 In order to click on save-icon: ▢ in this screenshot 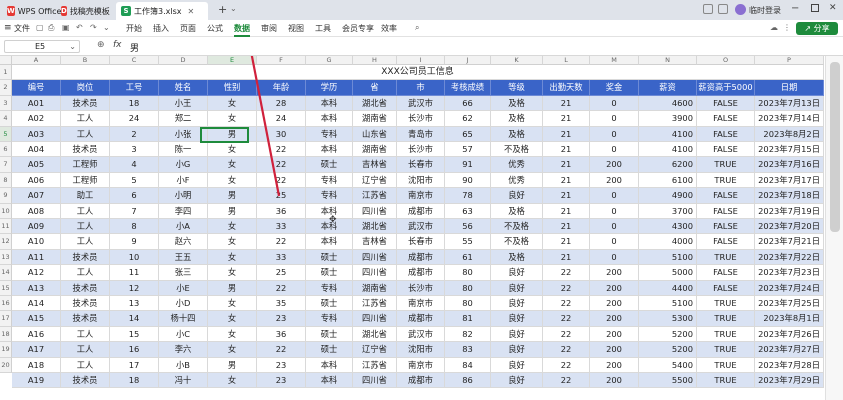, I will do `click(40, 27)`.